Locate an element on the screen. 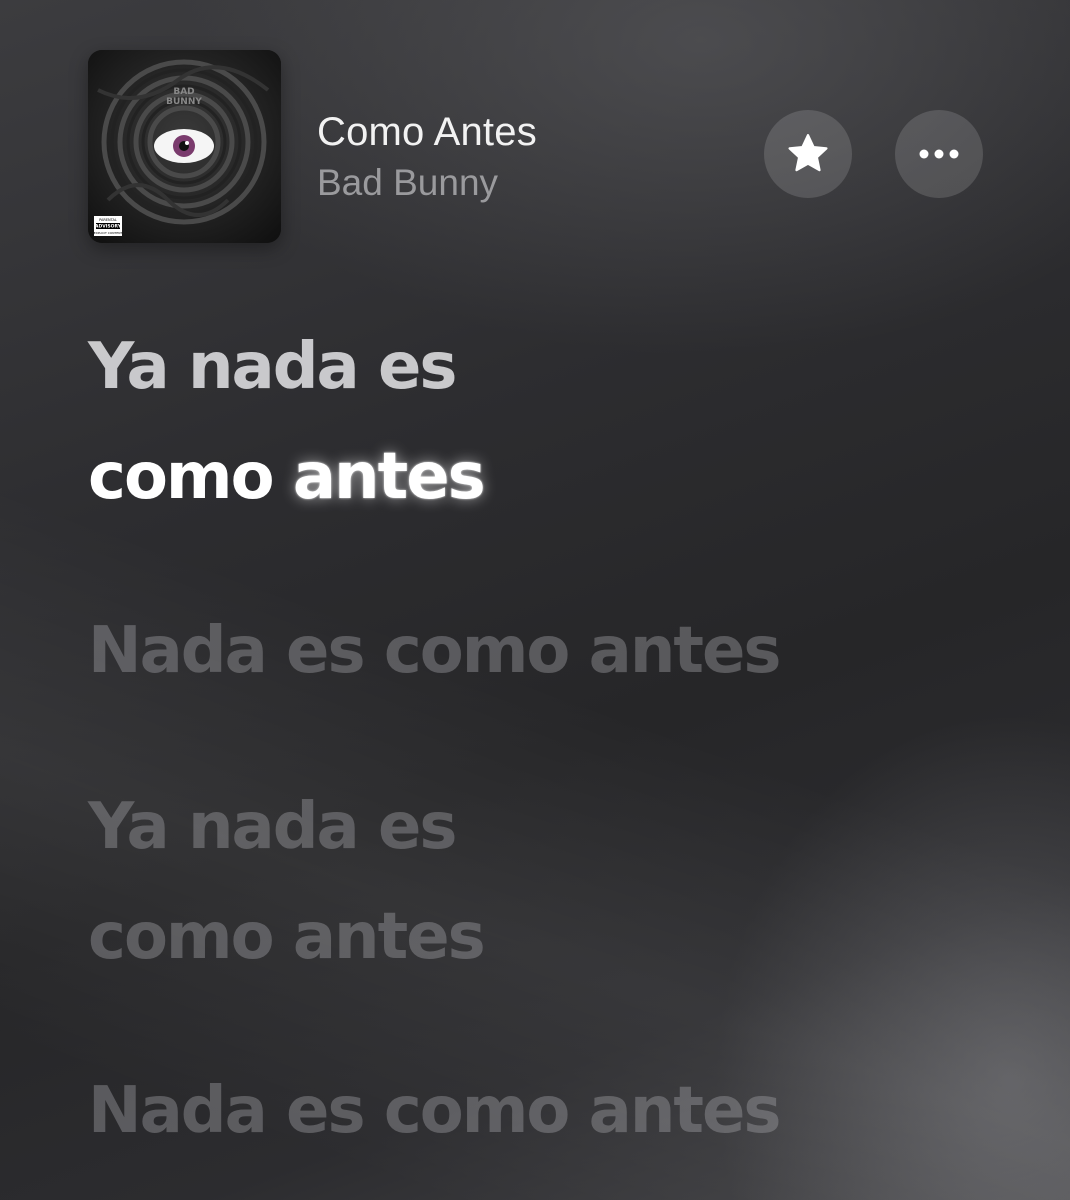 This screenshot has height=1200, width=1070. lyric-text-current: como antes is located at coordinates (558, 477).